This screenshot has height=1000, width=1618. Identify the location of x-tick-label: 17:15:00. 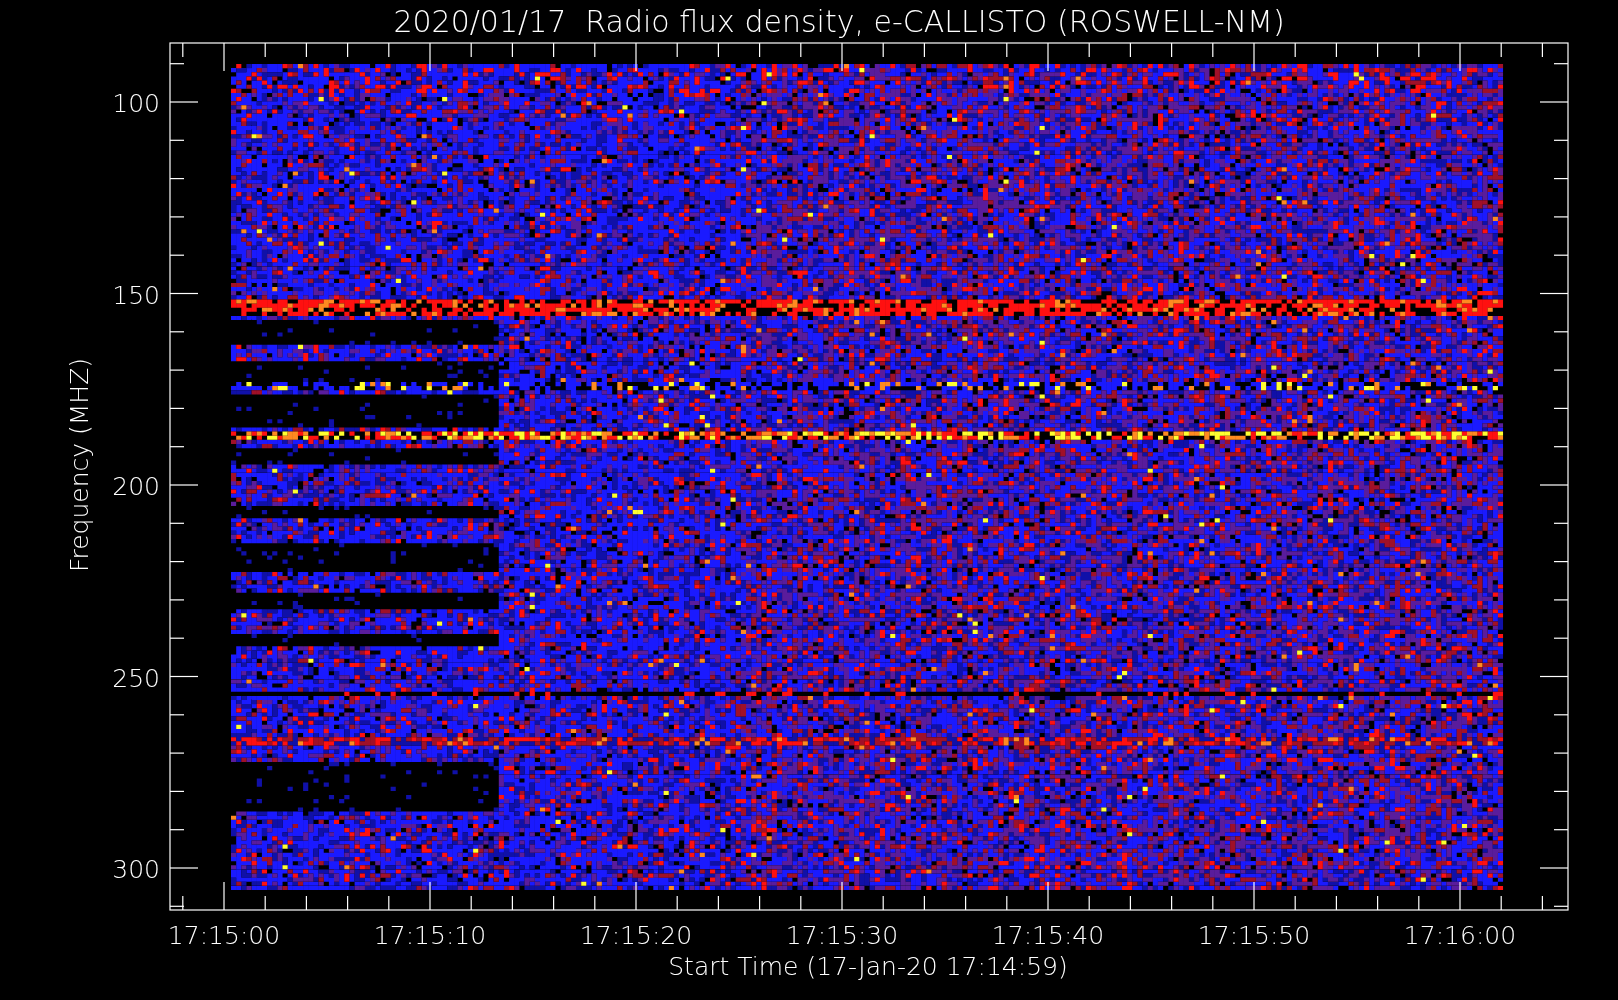
(224, 935).